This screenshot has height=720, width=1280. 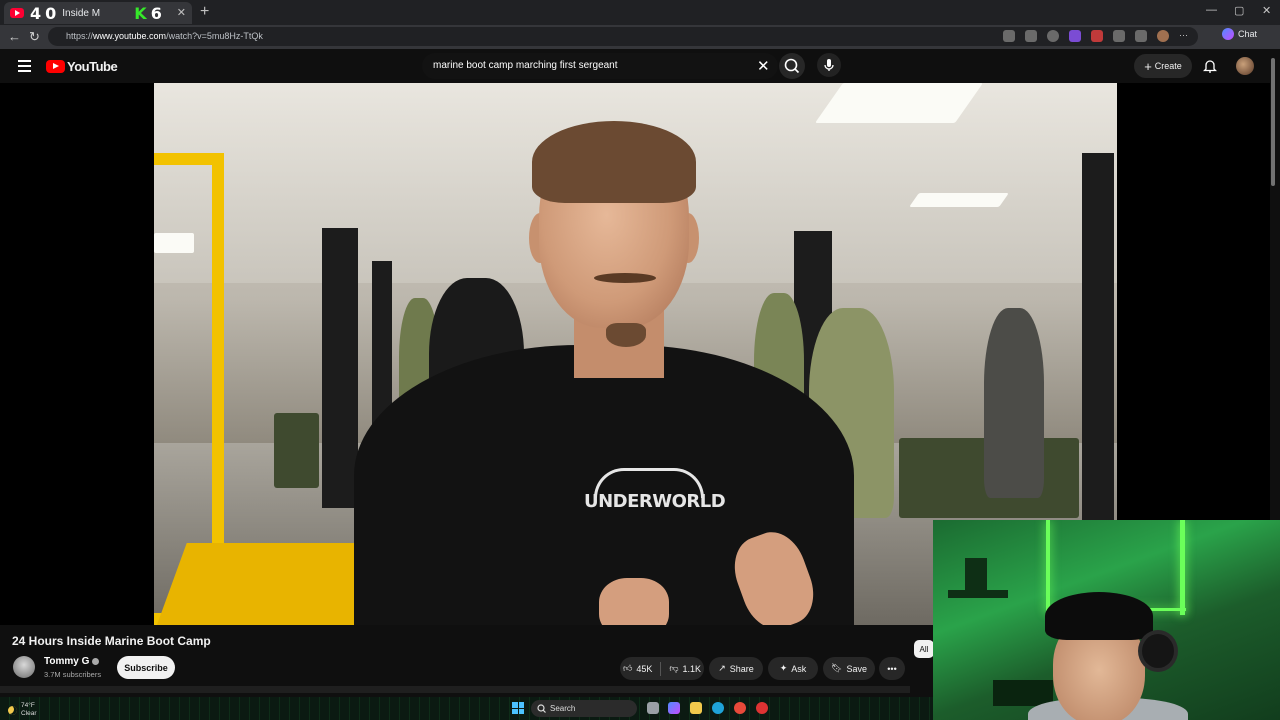 I want to click on dislike-button: 👎︎ 1.1K, so click(x=685, y=668).